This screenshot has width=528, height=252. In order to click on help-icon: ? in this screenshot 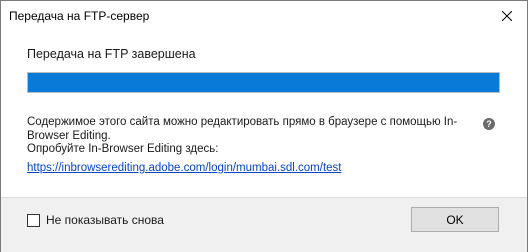, I will do `click(489, 124)`.